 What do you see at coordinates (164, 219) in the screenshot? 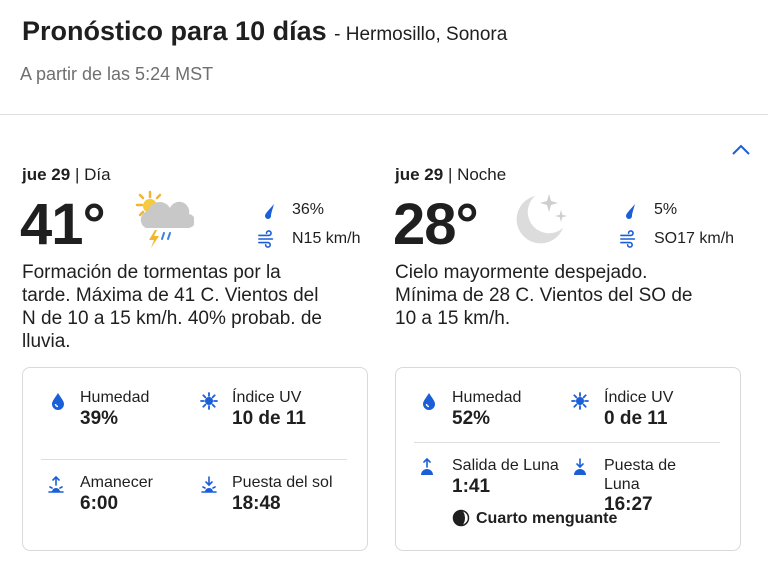
I see `thunderstorm-partly-sunny-icon` at bounding box center [164, 219].